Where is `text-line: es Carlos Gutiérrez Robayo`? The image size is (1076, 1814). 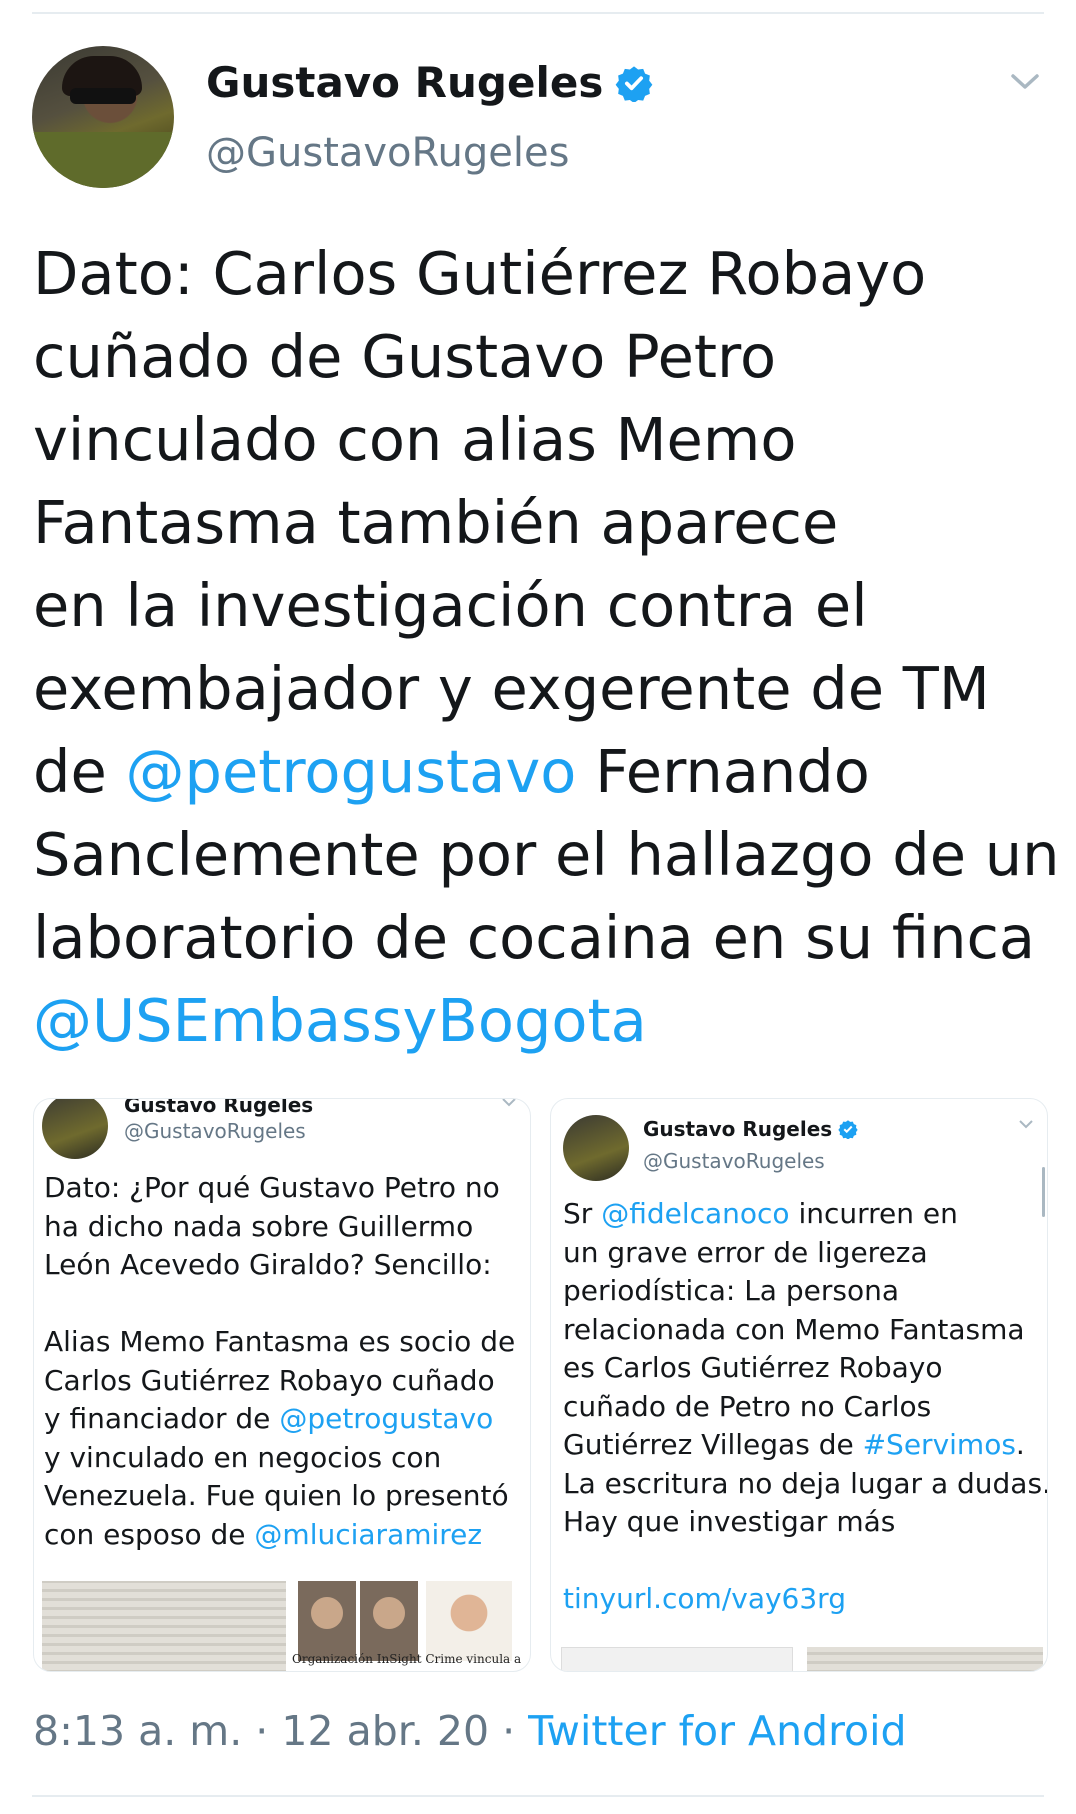 text-line: es Carlos Gutiérrez Robayo is located at coordinates (803, 1368).